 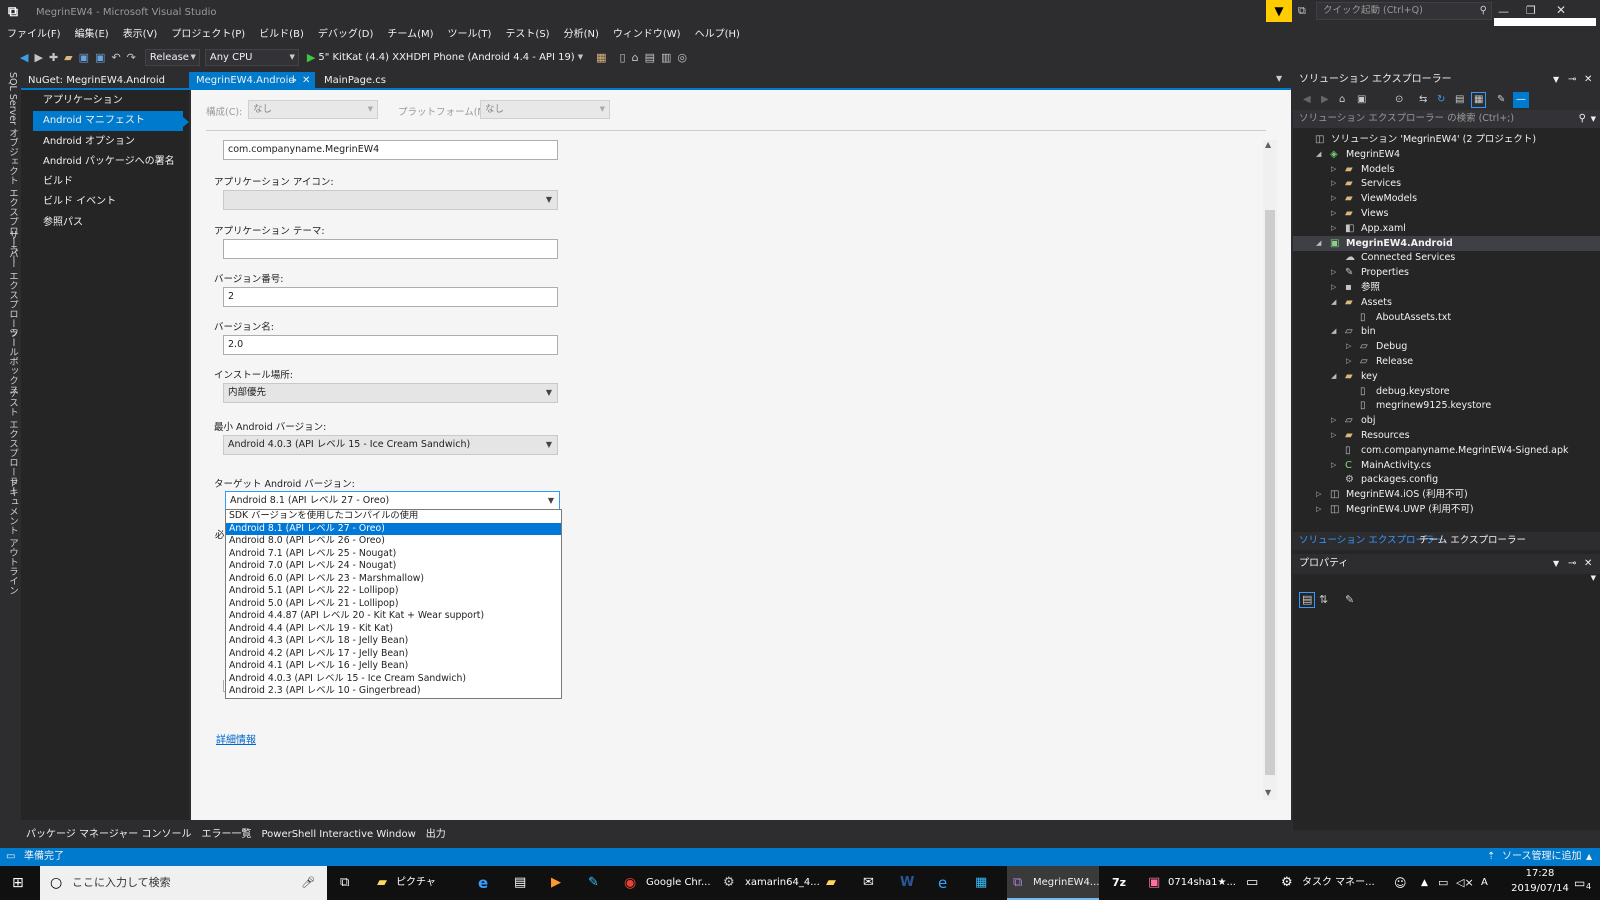 I want to click on redo-icon: ↷, so click(x=131, y=57).